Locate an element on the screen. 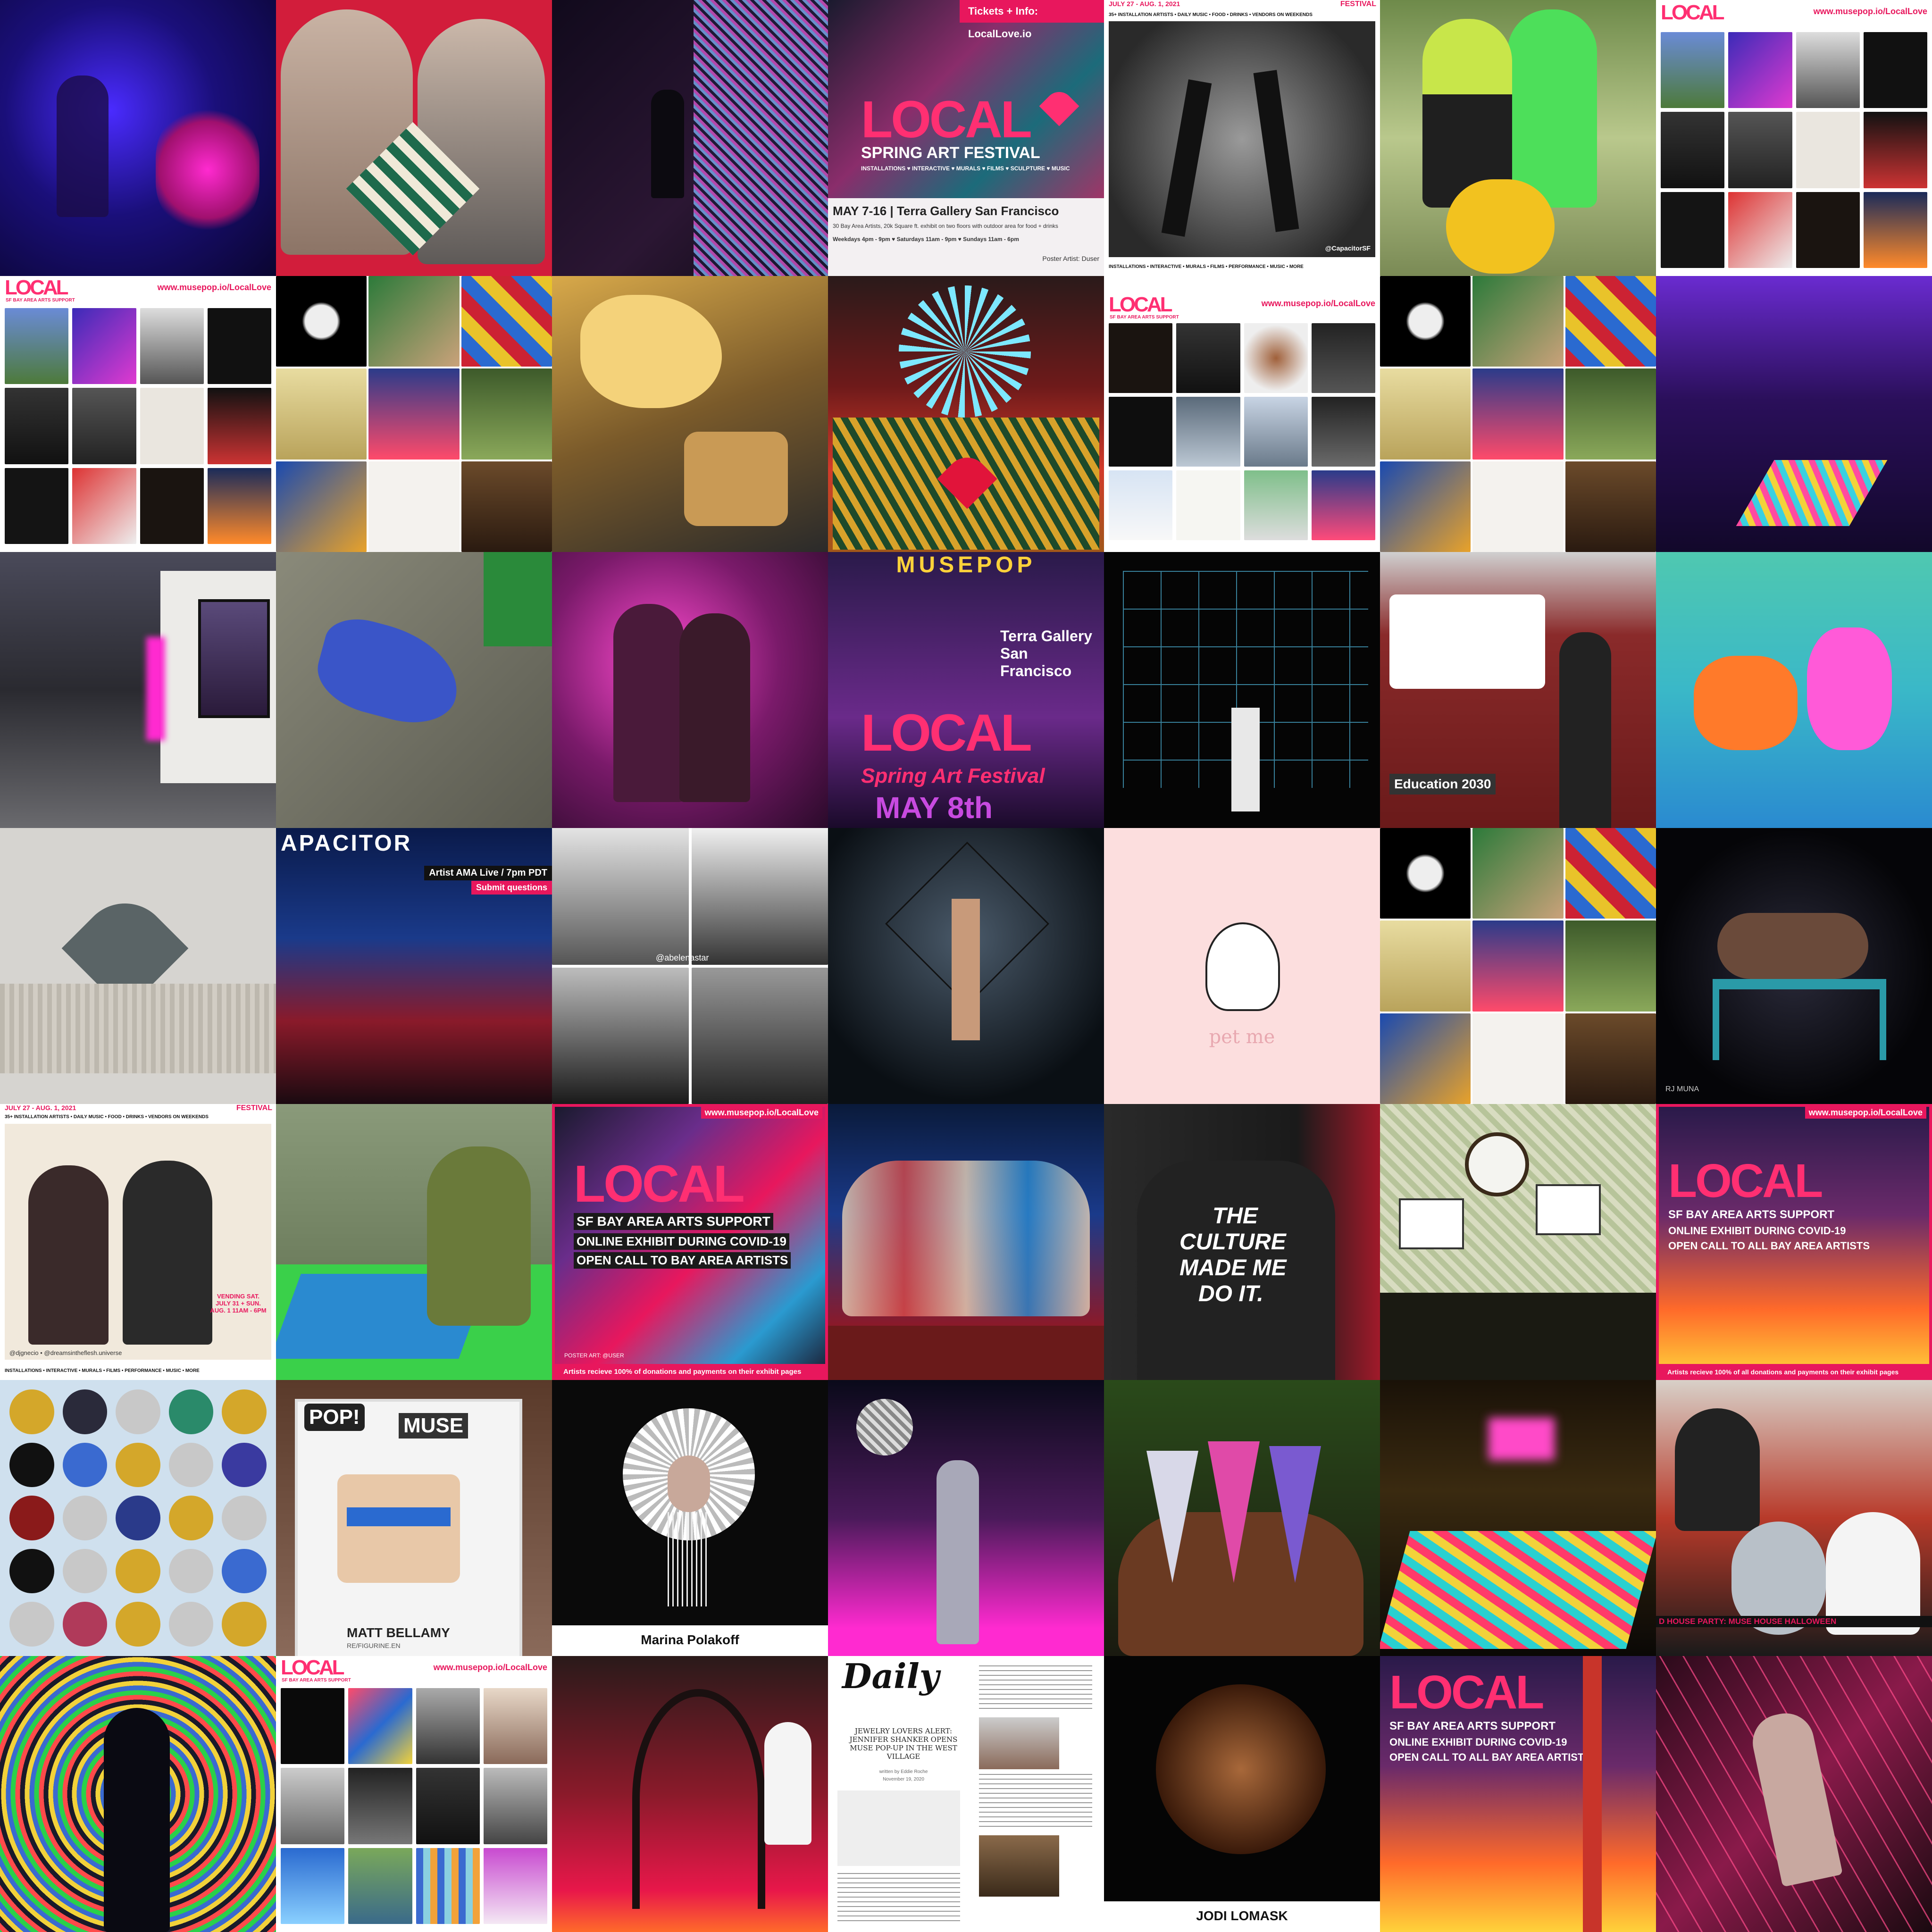 The image size is (1932, 1932). tile-kissing-figures-art is located at coordinates (1794, 690).